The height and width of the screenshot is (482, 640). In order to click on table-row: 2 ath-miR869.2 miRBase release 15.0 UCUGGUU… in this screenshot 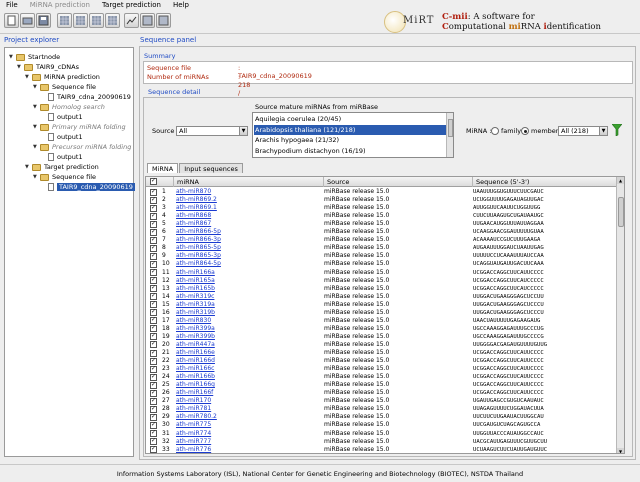, I will do `click(382, 200)`.